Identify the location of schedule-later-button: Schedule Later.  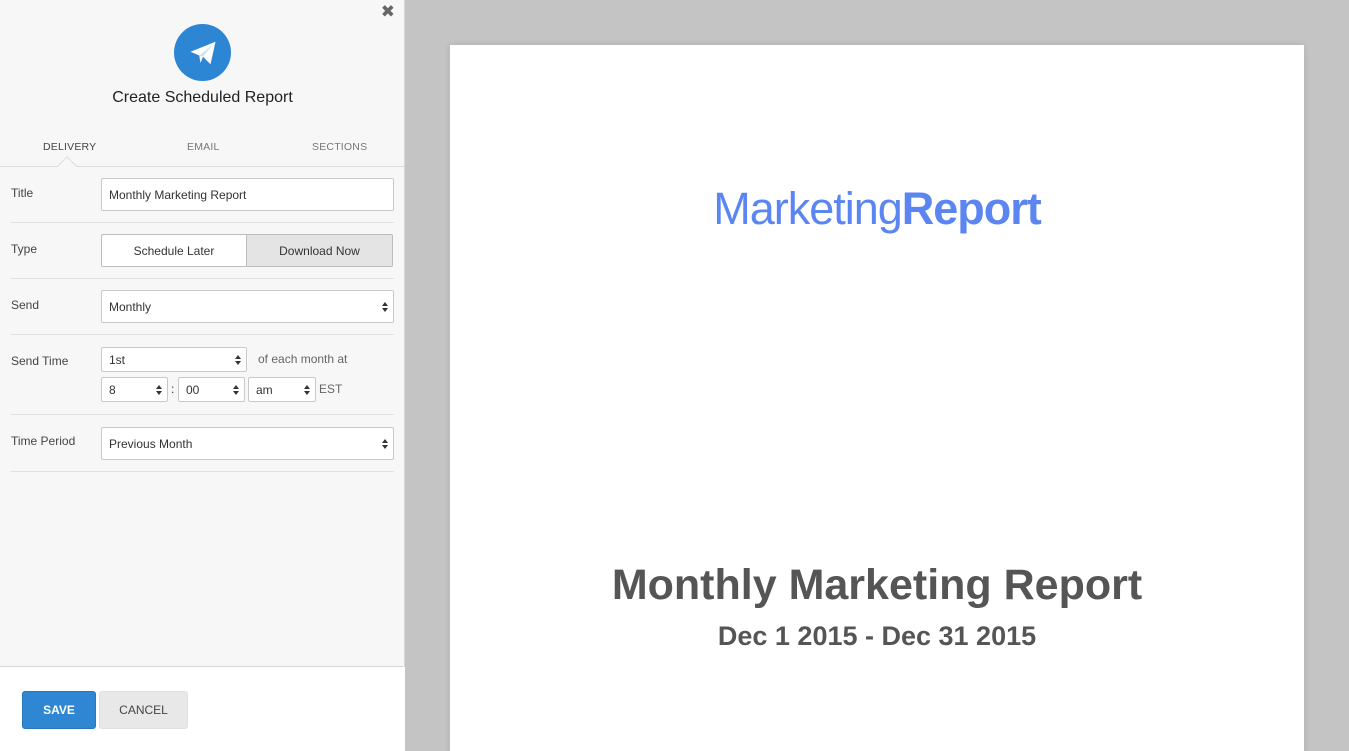
(174, 250).